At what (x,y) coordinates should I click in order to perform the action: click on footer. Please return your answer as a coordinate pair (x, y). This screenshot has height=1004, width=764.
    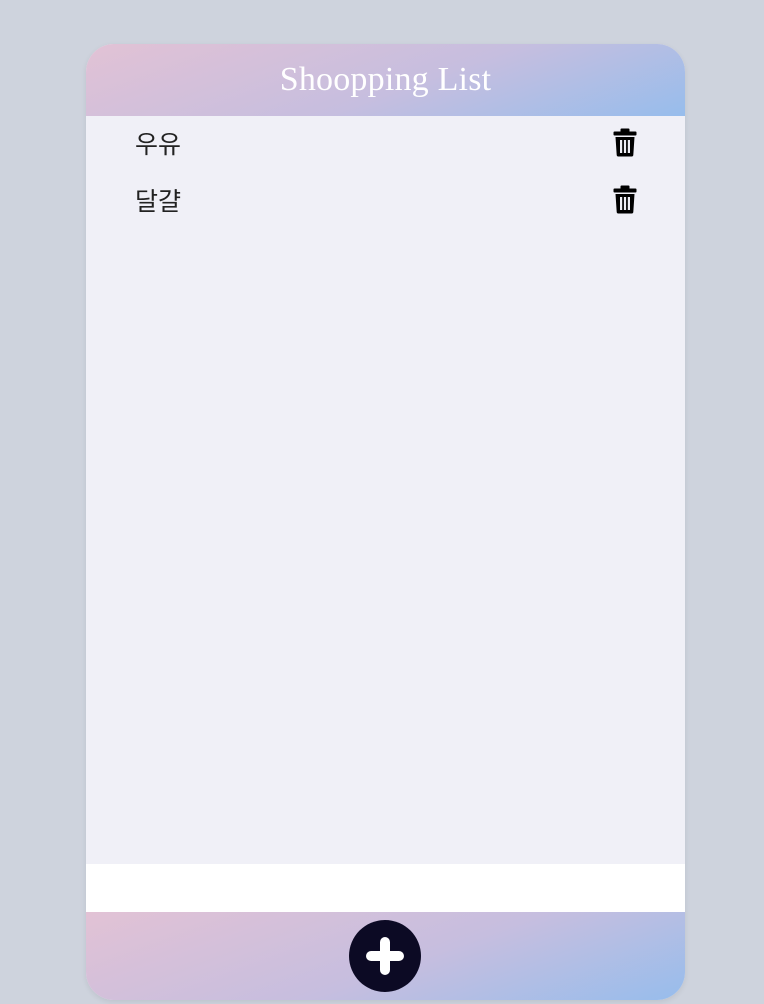
    Looking at the image, I should click on (385, 956).